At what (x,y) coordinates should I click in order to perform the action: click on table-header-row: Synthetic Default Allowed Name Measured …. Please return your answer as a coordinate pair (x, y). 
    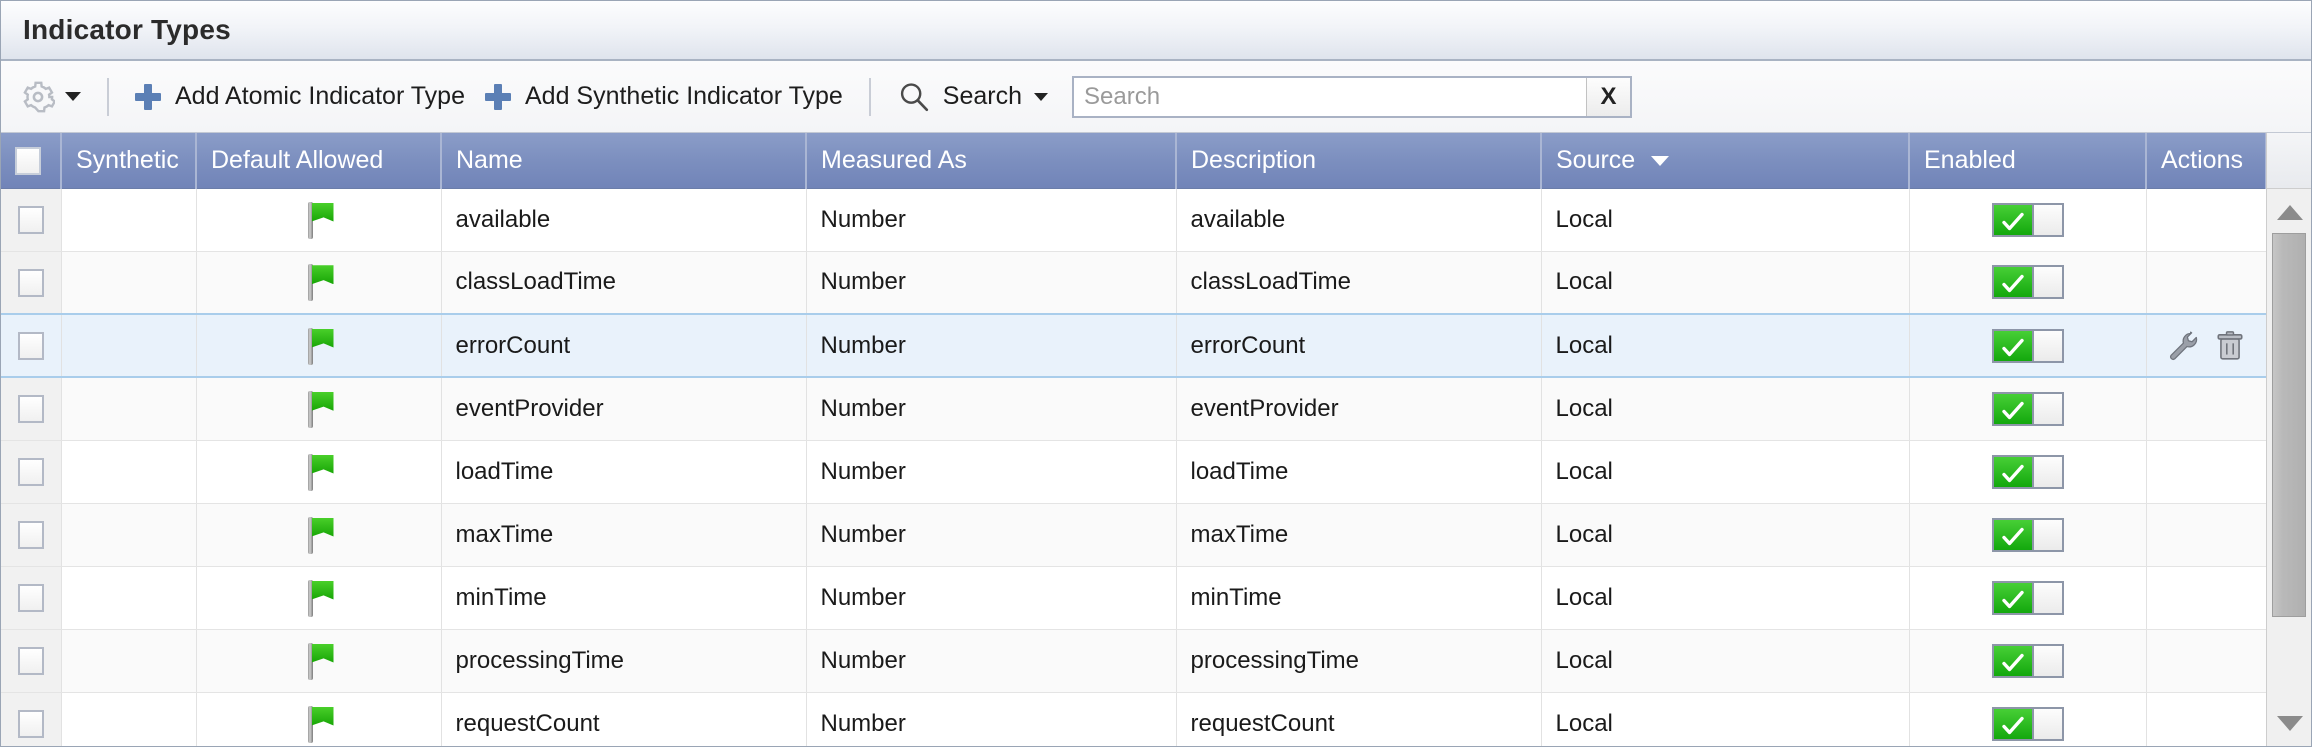
    Looking at the image, I should click on (1133, 161).